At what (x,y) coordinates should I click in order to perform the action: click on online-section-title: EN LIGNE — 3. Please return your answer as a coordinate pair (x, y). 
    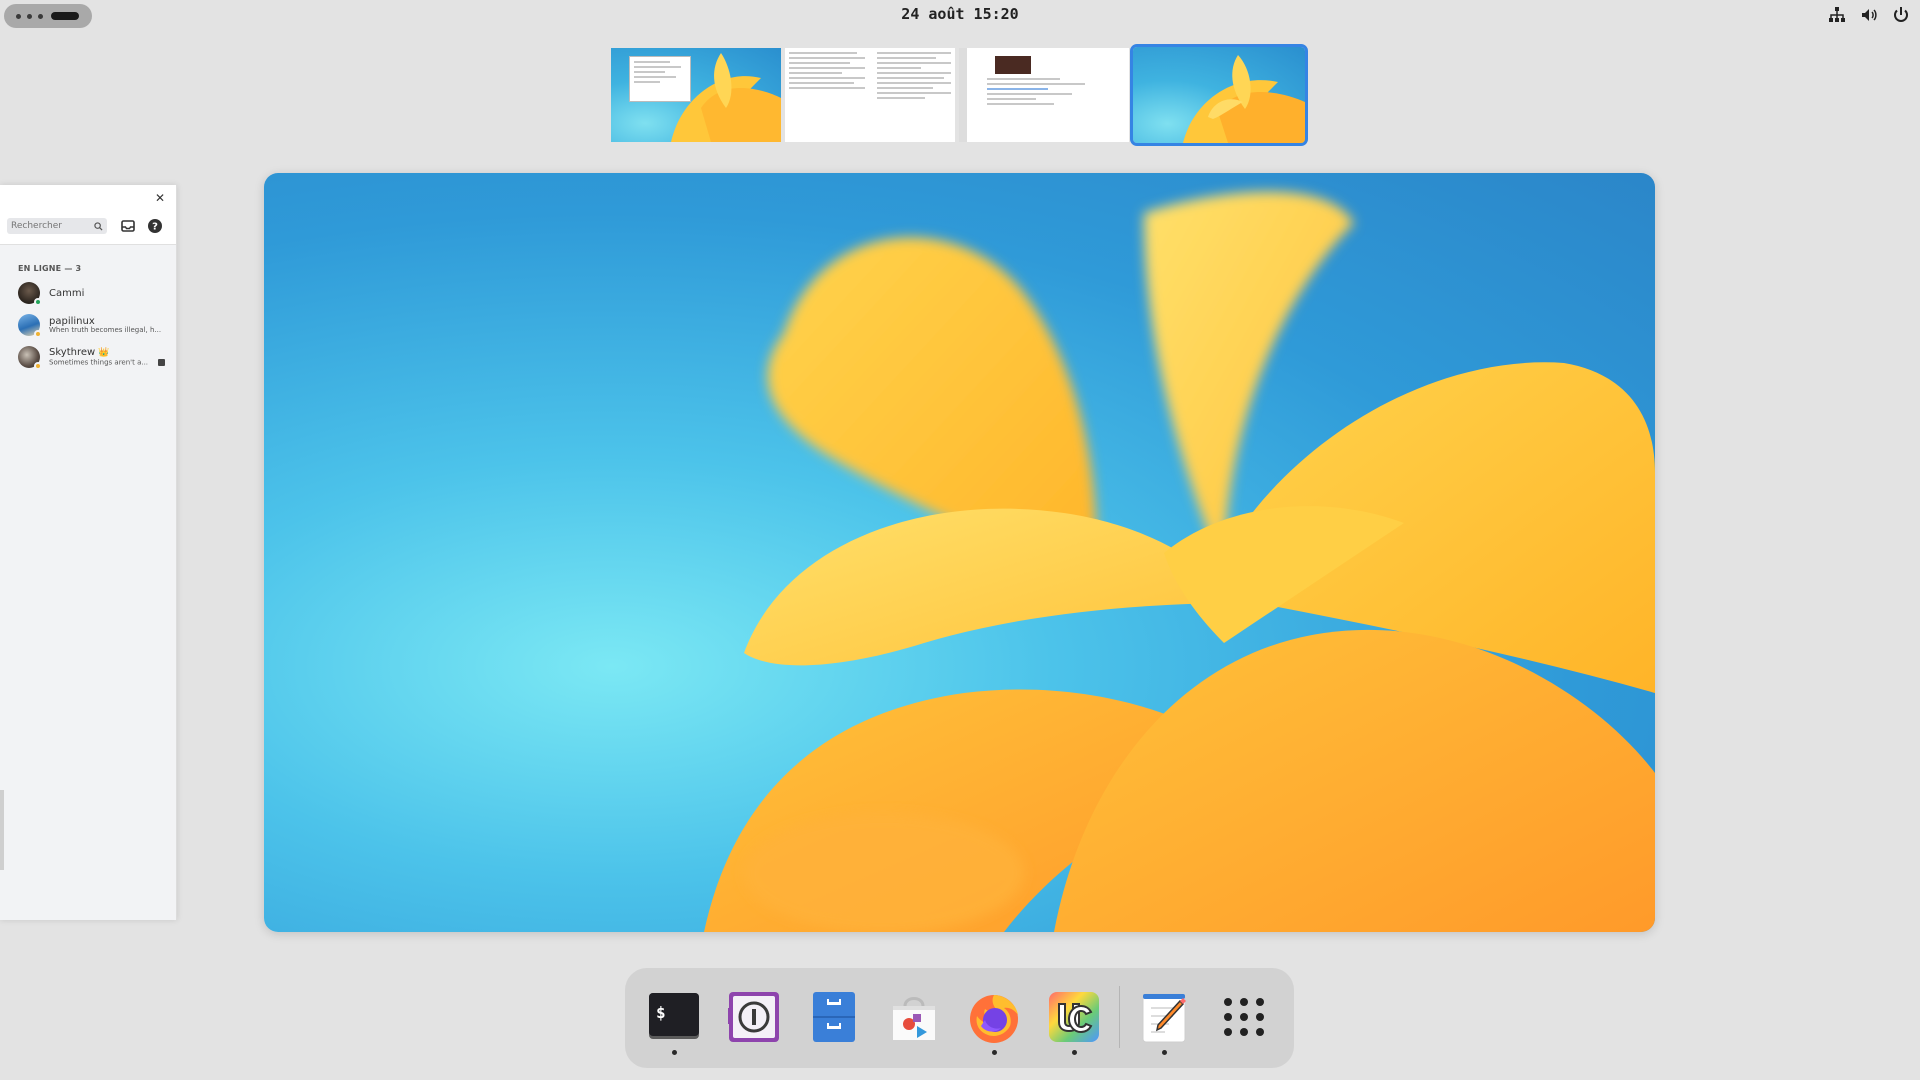
    Looking at the image, I should click on (50, 268).